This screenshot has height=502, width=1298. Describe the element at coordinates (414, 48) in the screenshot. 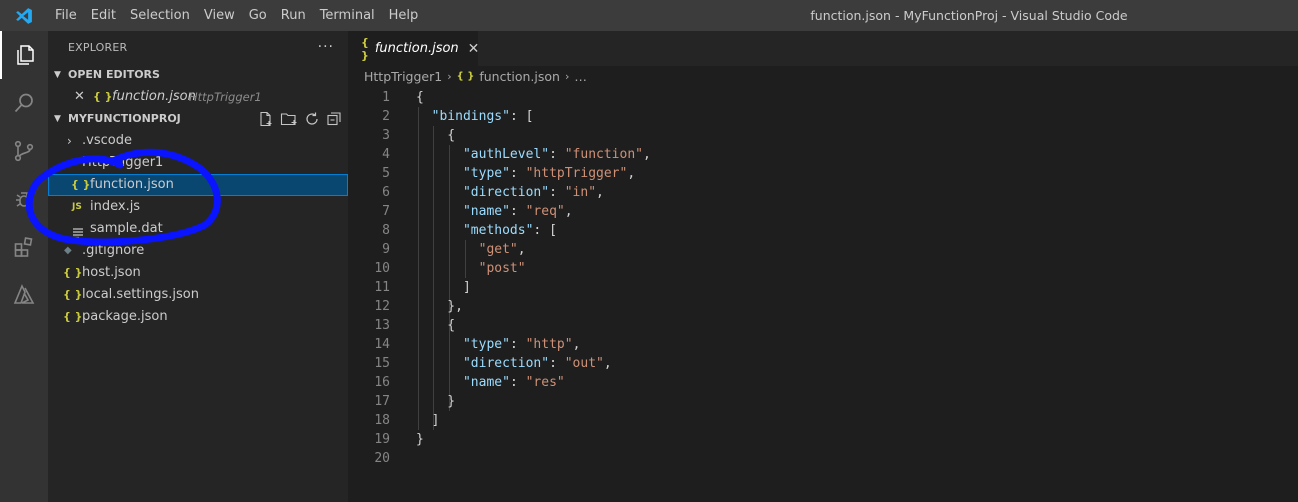

I see `tab-function-json: { } function.json ✕` at that location.